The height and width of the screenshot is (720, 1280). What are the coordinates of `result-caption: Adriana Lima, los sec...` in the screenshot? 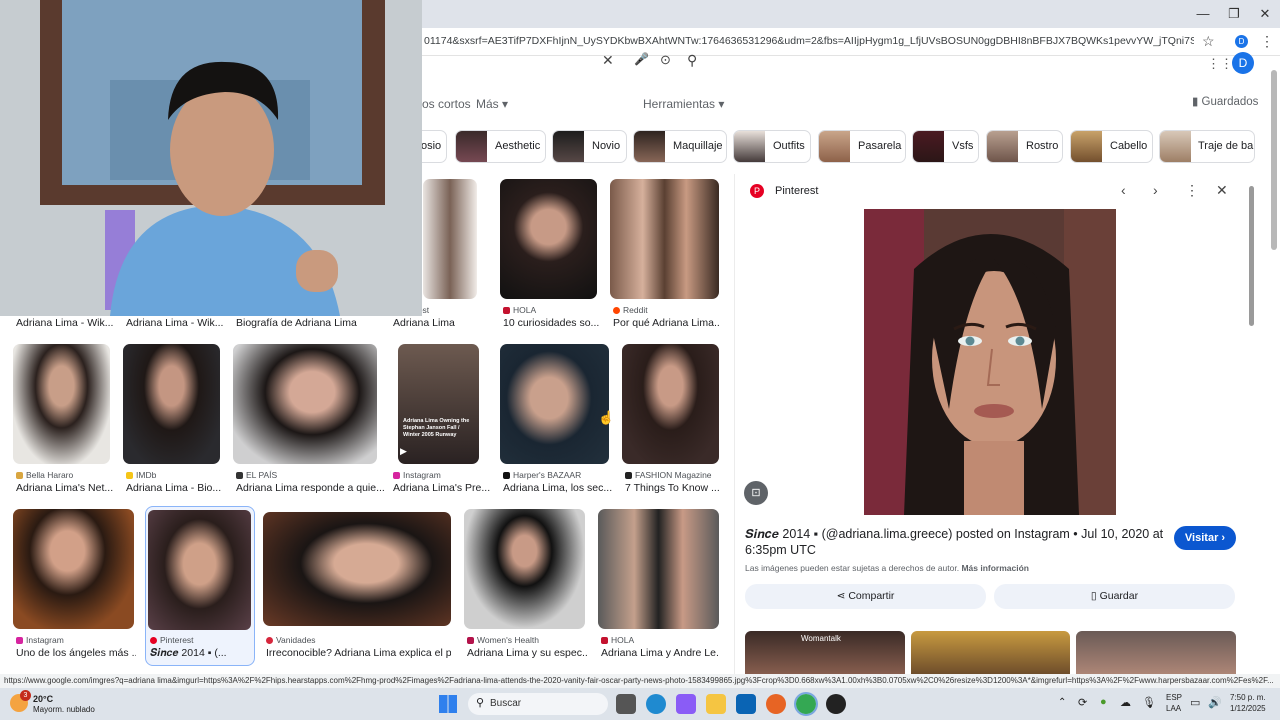 It's located at (558, 488).